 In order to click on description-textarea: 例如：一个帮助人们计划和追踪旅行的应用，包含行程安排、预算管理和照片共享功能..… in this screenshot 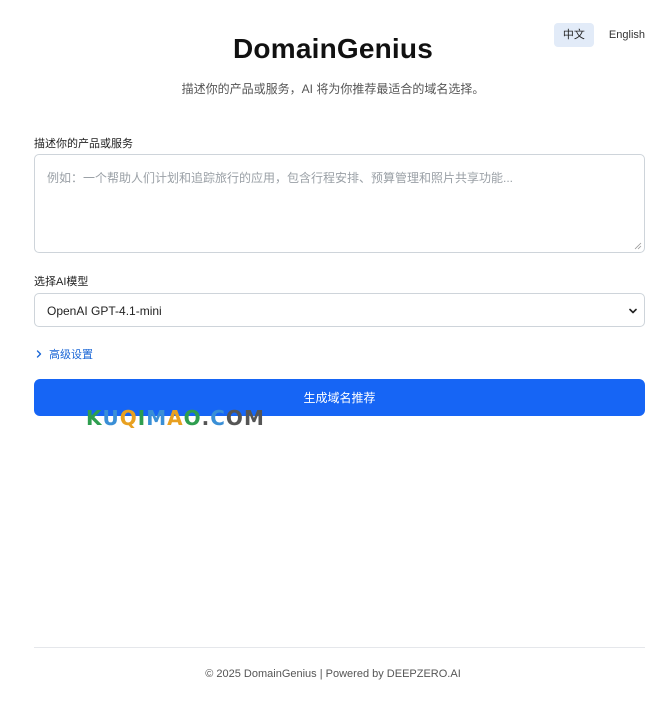, I will do `click(339, 203)`.